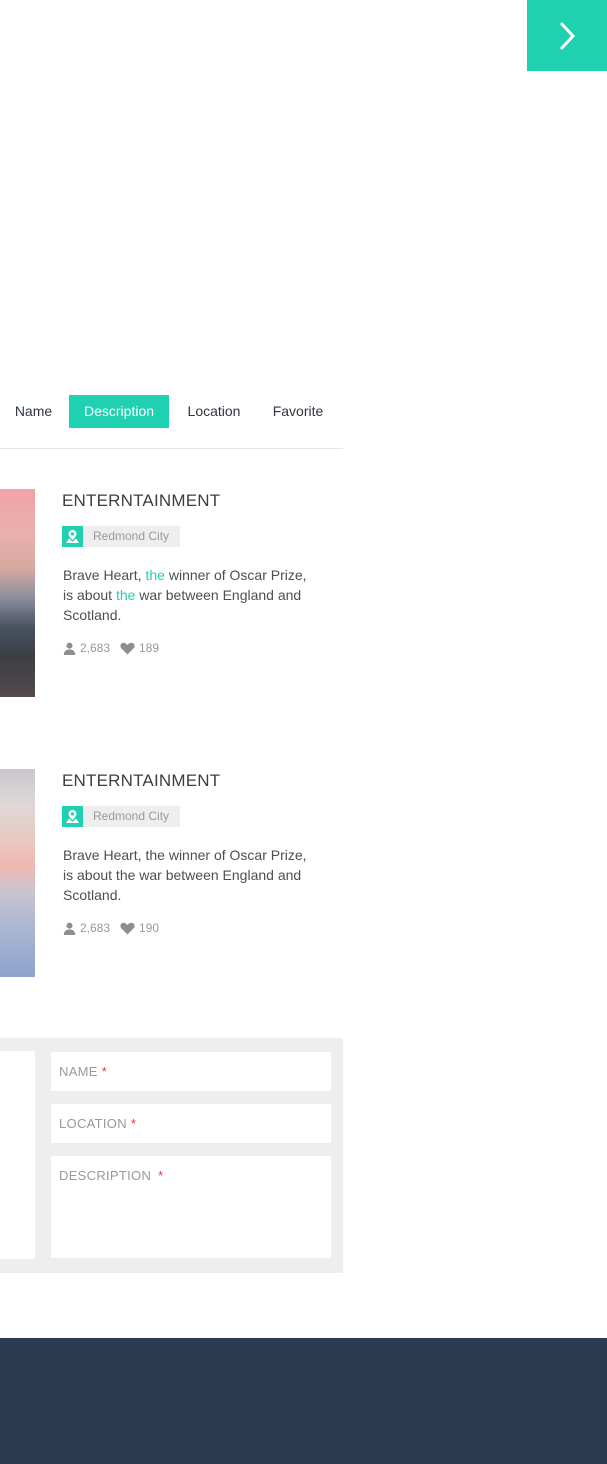  I want to click on next-button, so click(567, 35).